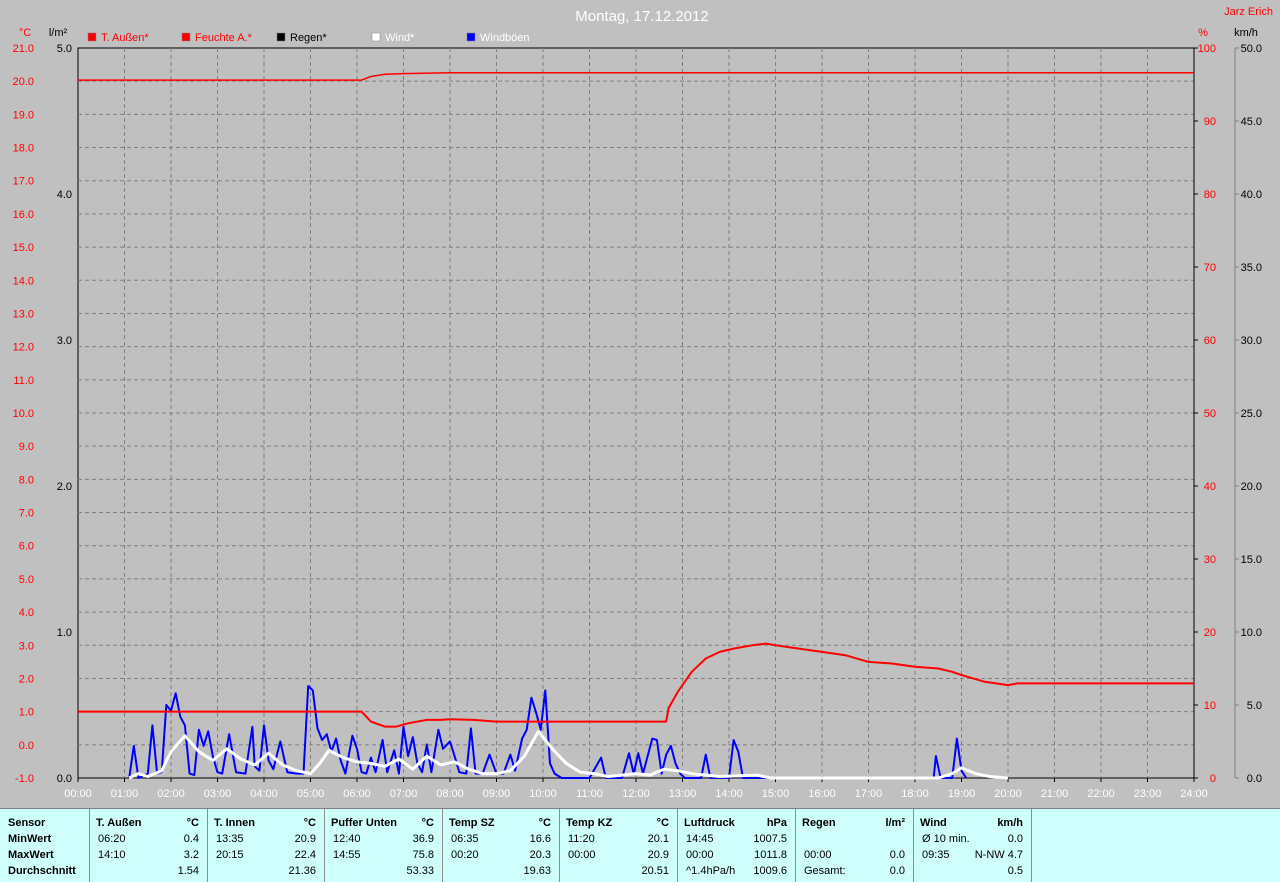  I want to click on stats-column: T. Außen °C 06:20 0.4 14:10 3.2 1.54, so click(149, 845).